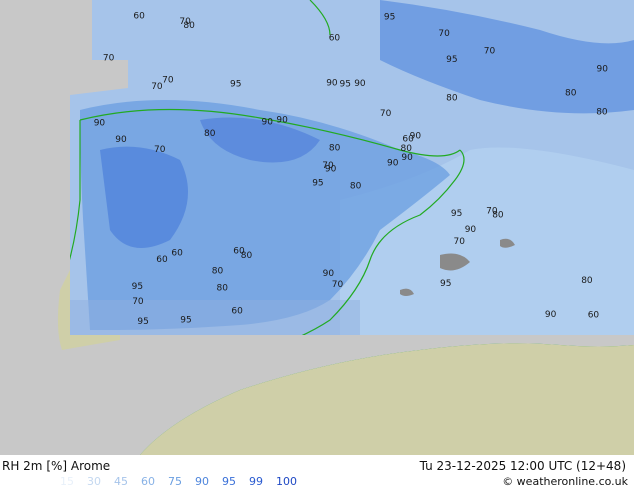  What do you see at coordinates (185, 481) in the screenshot?
I see `color-legend: 15 30 45 60 75 90 95 99 100` at bounding box center [185, 481].